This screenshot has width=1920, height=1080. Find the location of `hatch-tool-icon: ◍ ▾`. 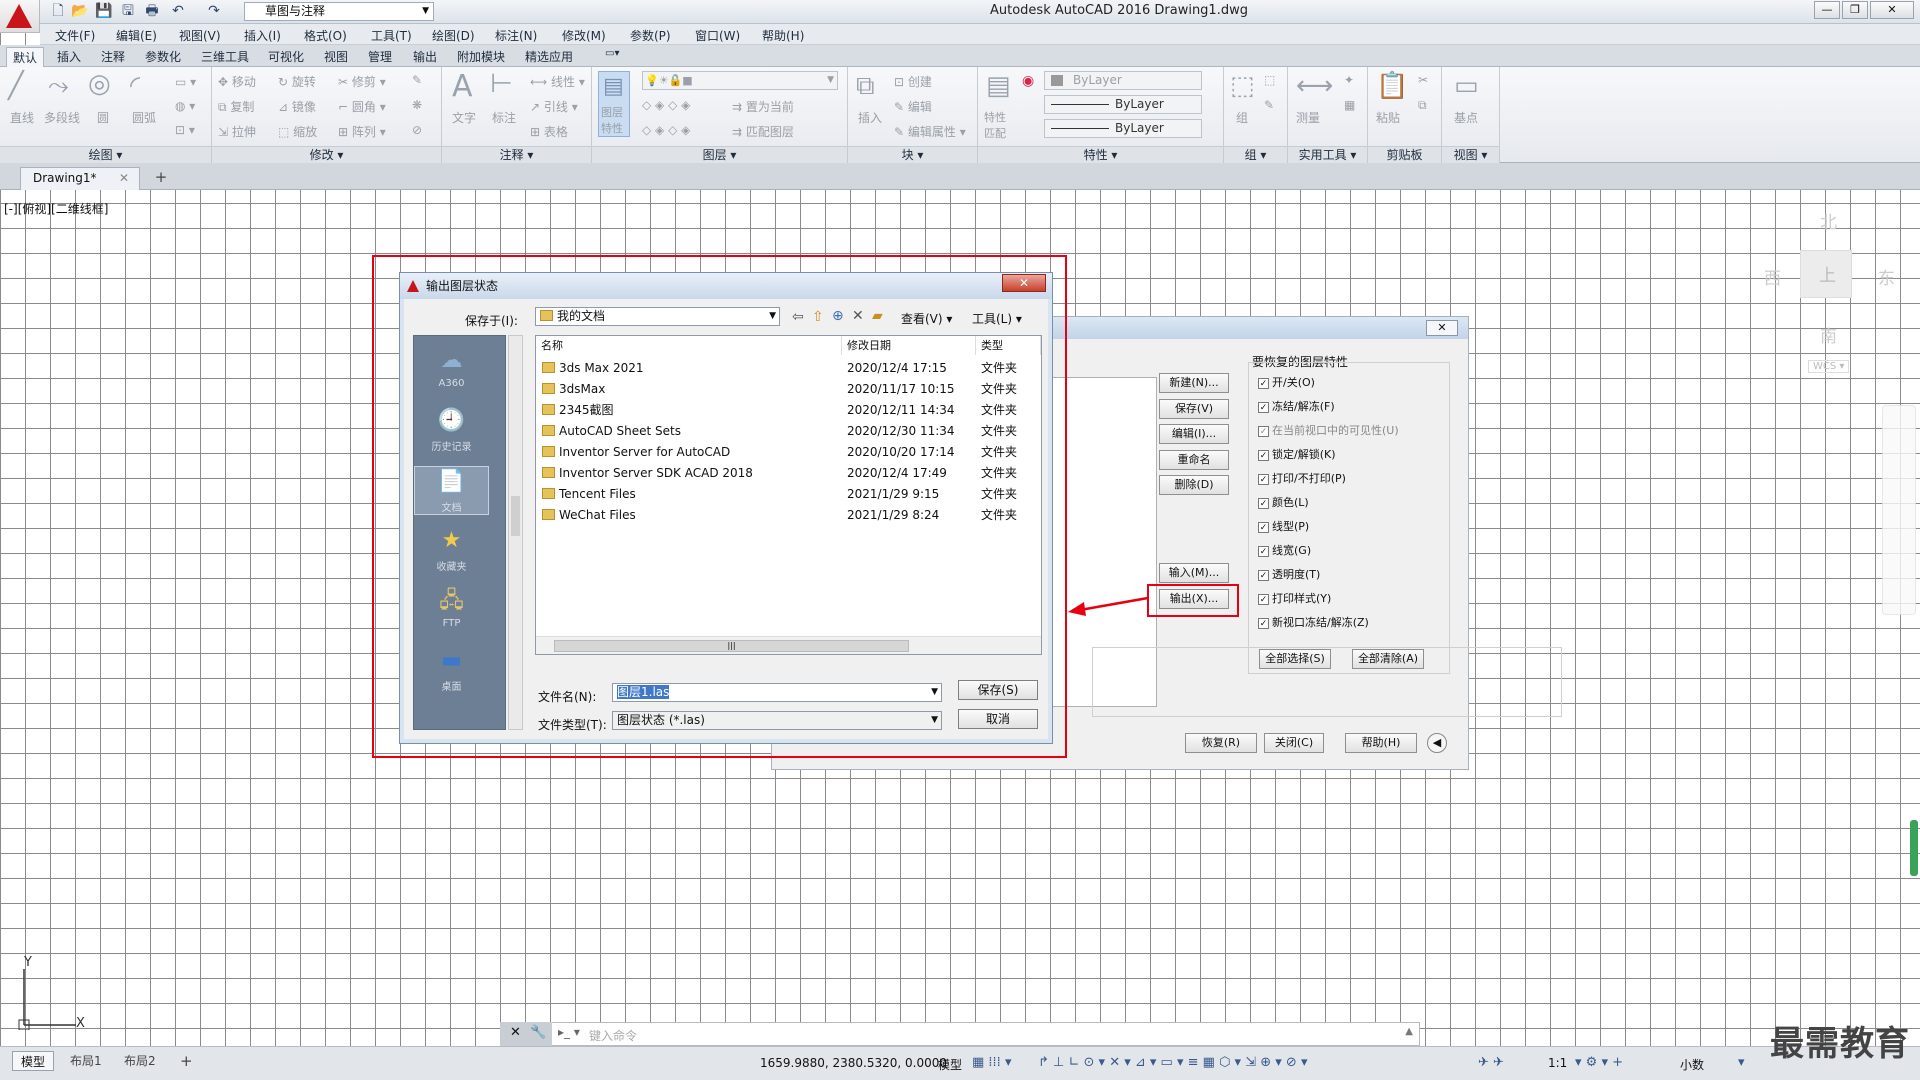

hatch-tool-icon: ◍ ▾ is located at coordinates (185, 106).